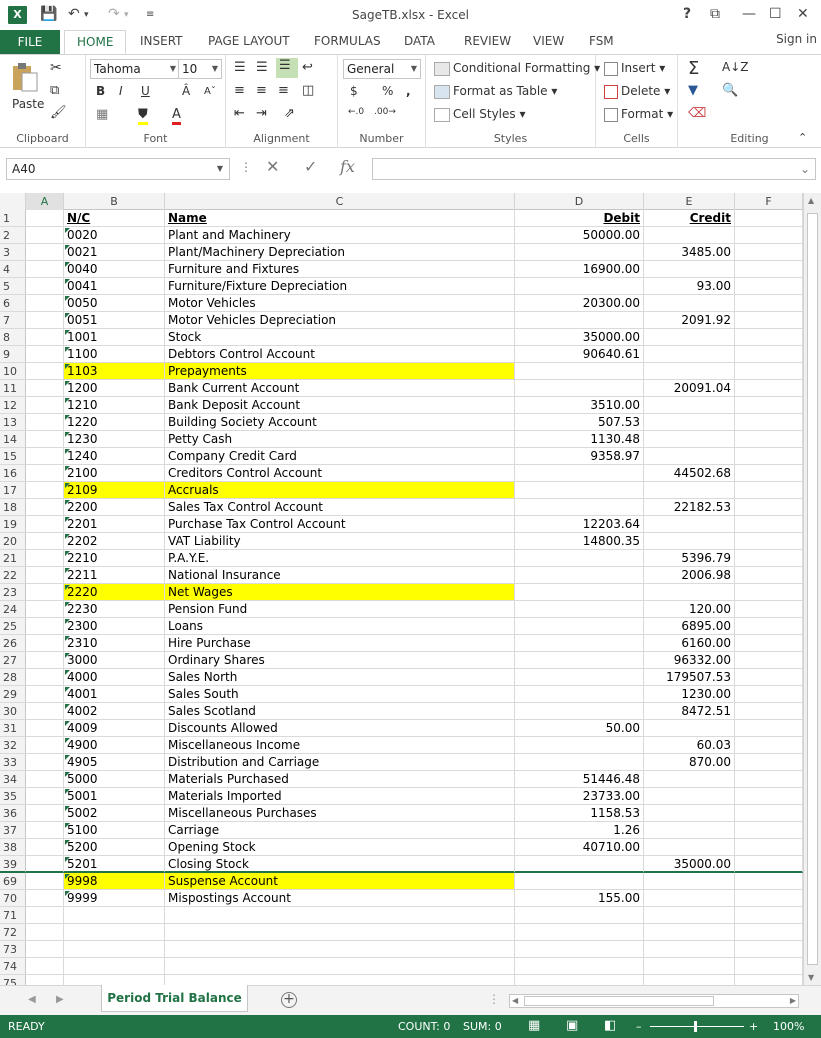  Describe the element at coordinates (13, 762) in the screenshot. I see `row-header: 33` at that location.